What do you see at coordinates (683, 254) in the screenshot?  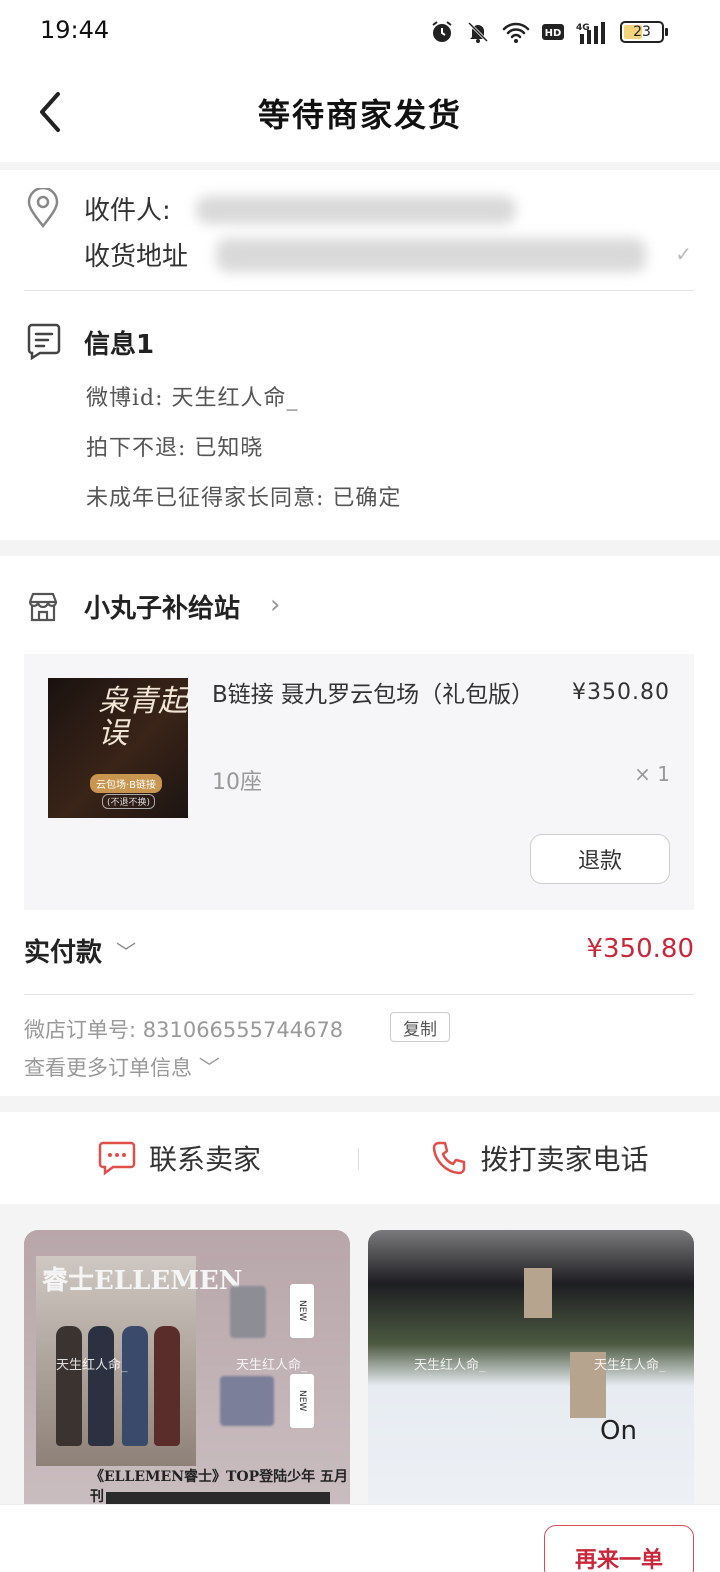 I see `address-chevron-icon: ✓` at bounding box center [683, 254].